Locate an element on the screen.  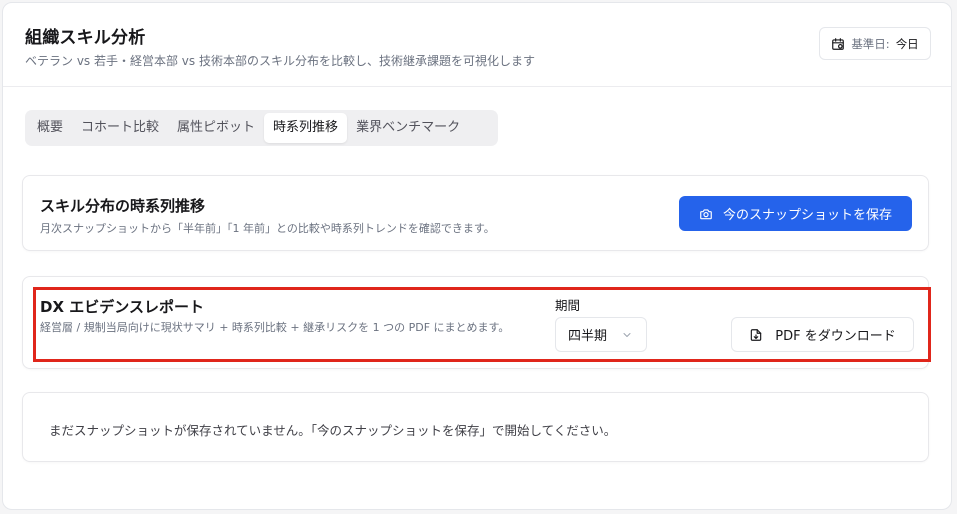
period-select-value: 四半期 is located at coordinates (588, 336).